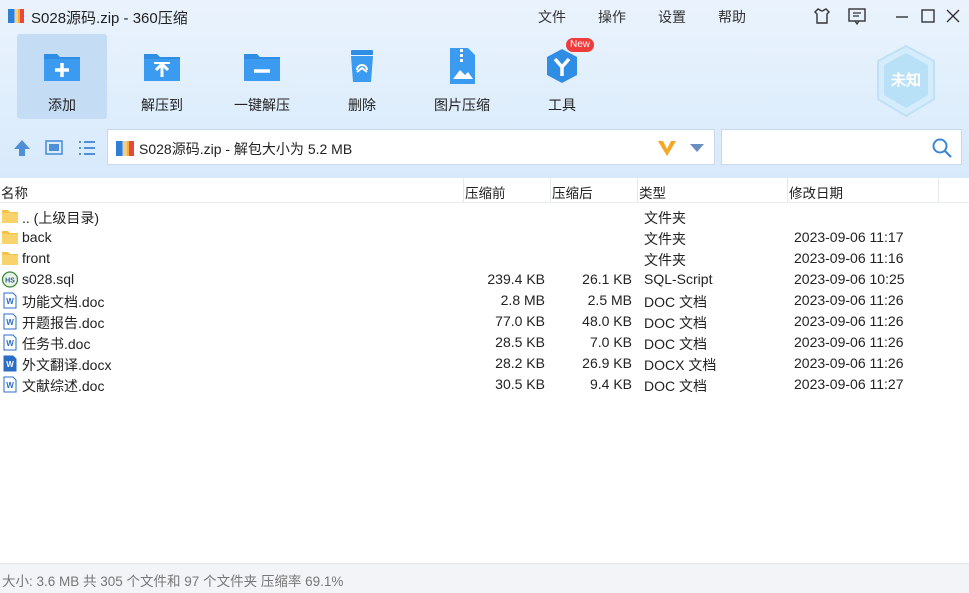 This screenshot has width=969, height=593. I want to click on close-icon, so click(953, 16).